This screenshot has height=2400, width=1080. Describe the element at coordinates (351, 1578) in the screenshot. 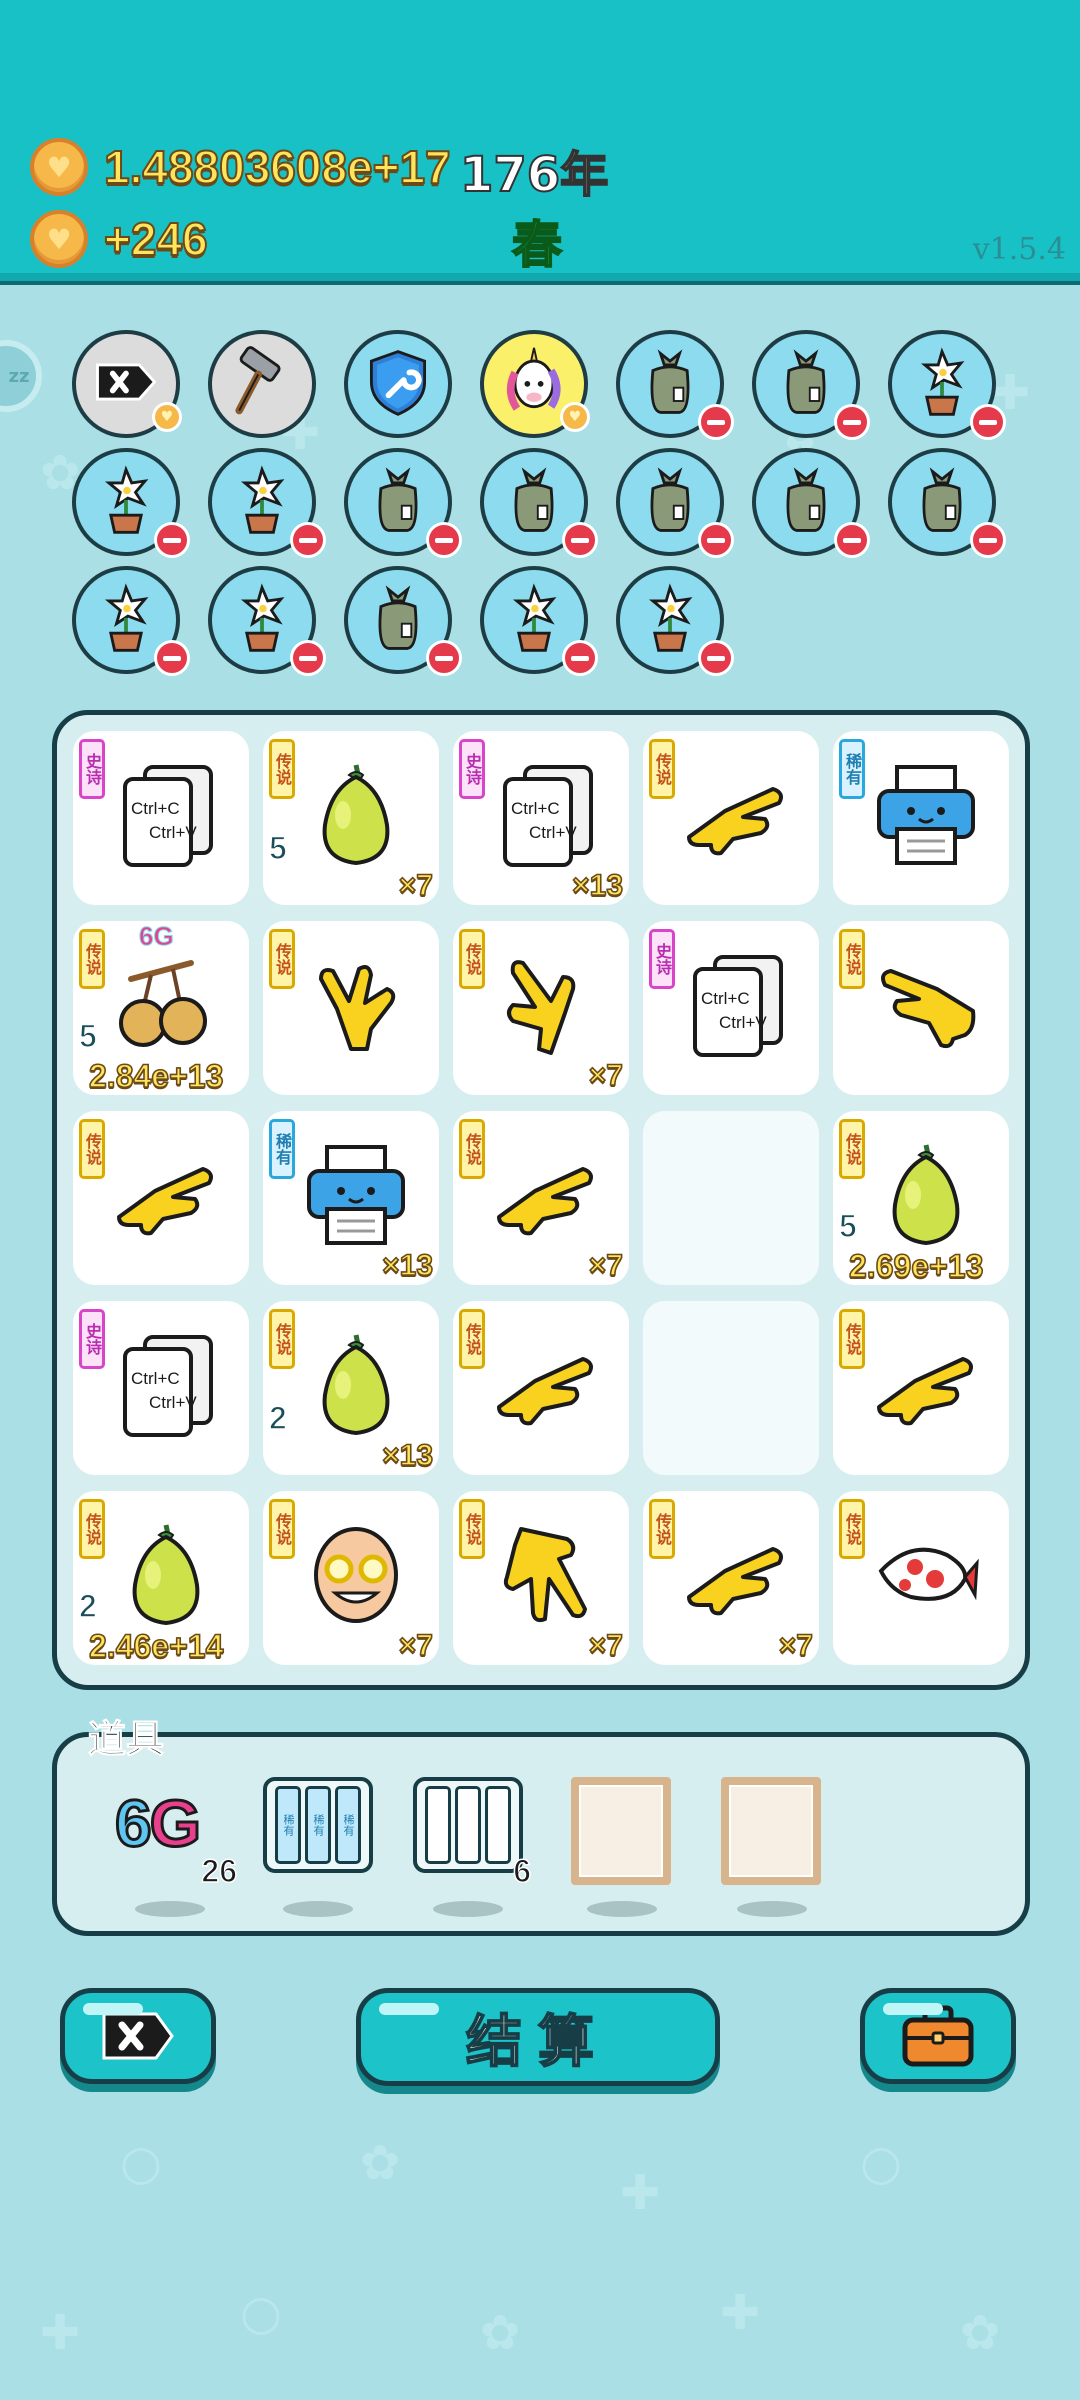

I see `board-cell-old-man-glasses: 传说 ×7` at that location.